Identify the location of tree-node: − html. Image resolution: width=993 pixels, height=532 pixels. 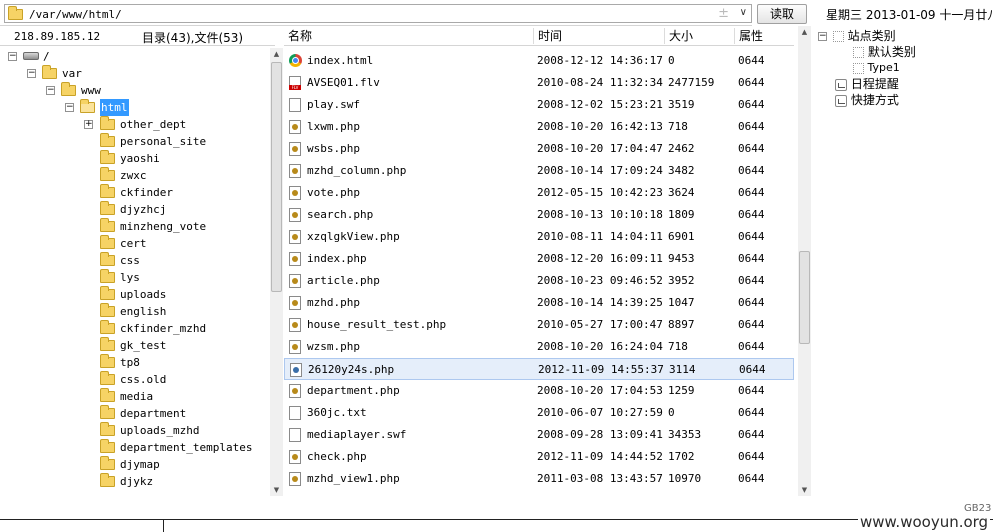
(135, 107).